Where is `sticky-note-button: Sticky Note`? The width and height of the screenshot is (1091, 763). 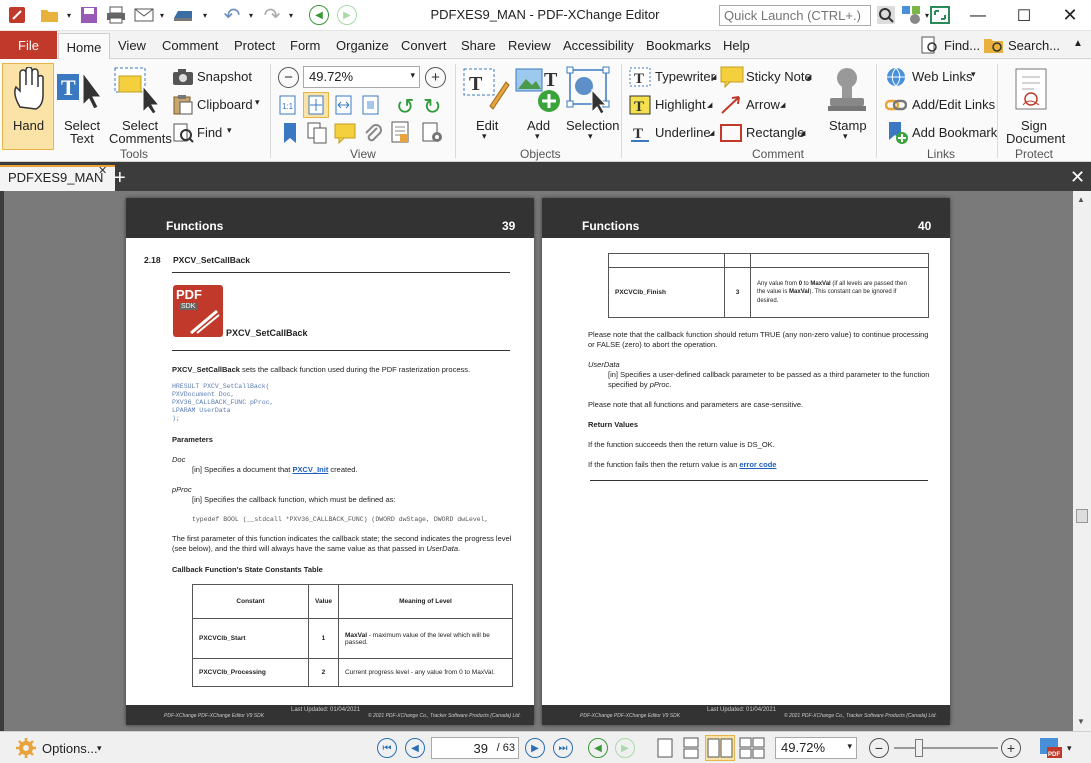 sticky-note-button: Sticky Note is located at coordinates (779, 76).